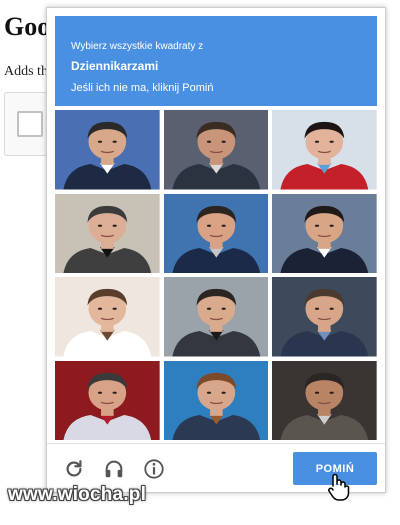  What do you see at coordinates (26, 71) in the screenshot?
I see `page-text: Adds th` at bounding box center [26, 71].